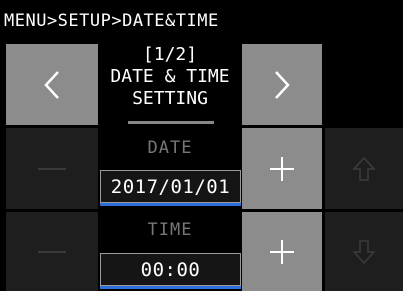 The height and width of the screenshot is (291, 403). What do you see at coordinates (170, 186) in the screenshot?
I see `date-field: 2017/01/01` at bounding box center [170, 186].